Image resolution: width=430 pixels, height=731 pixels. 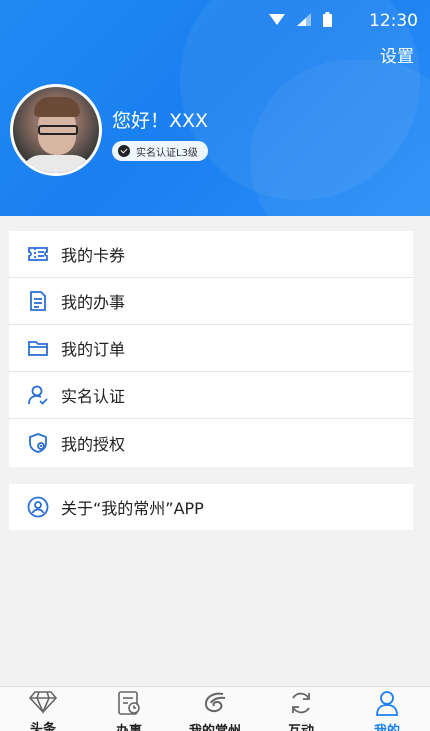 I want to click on city-logo-icon, so click(x=215, y=703).